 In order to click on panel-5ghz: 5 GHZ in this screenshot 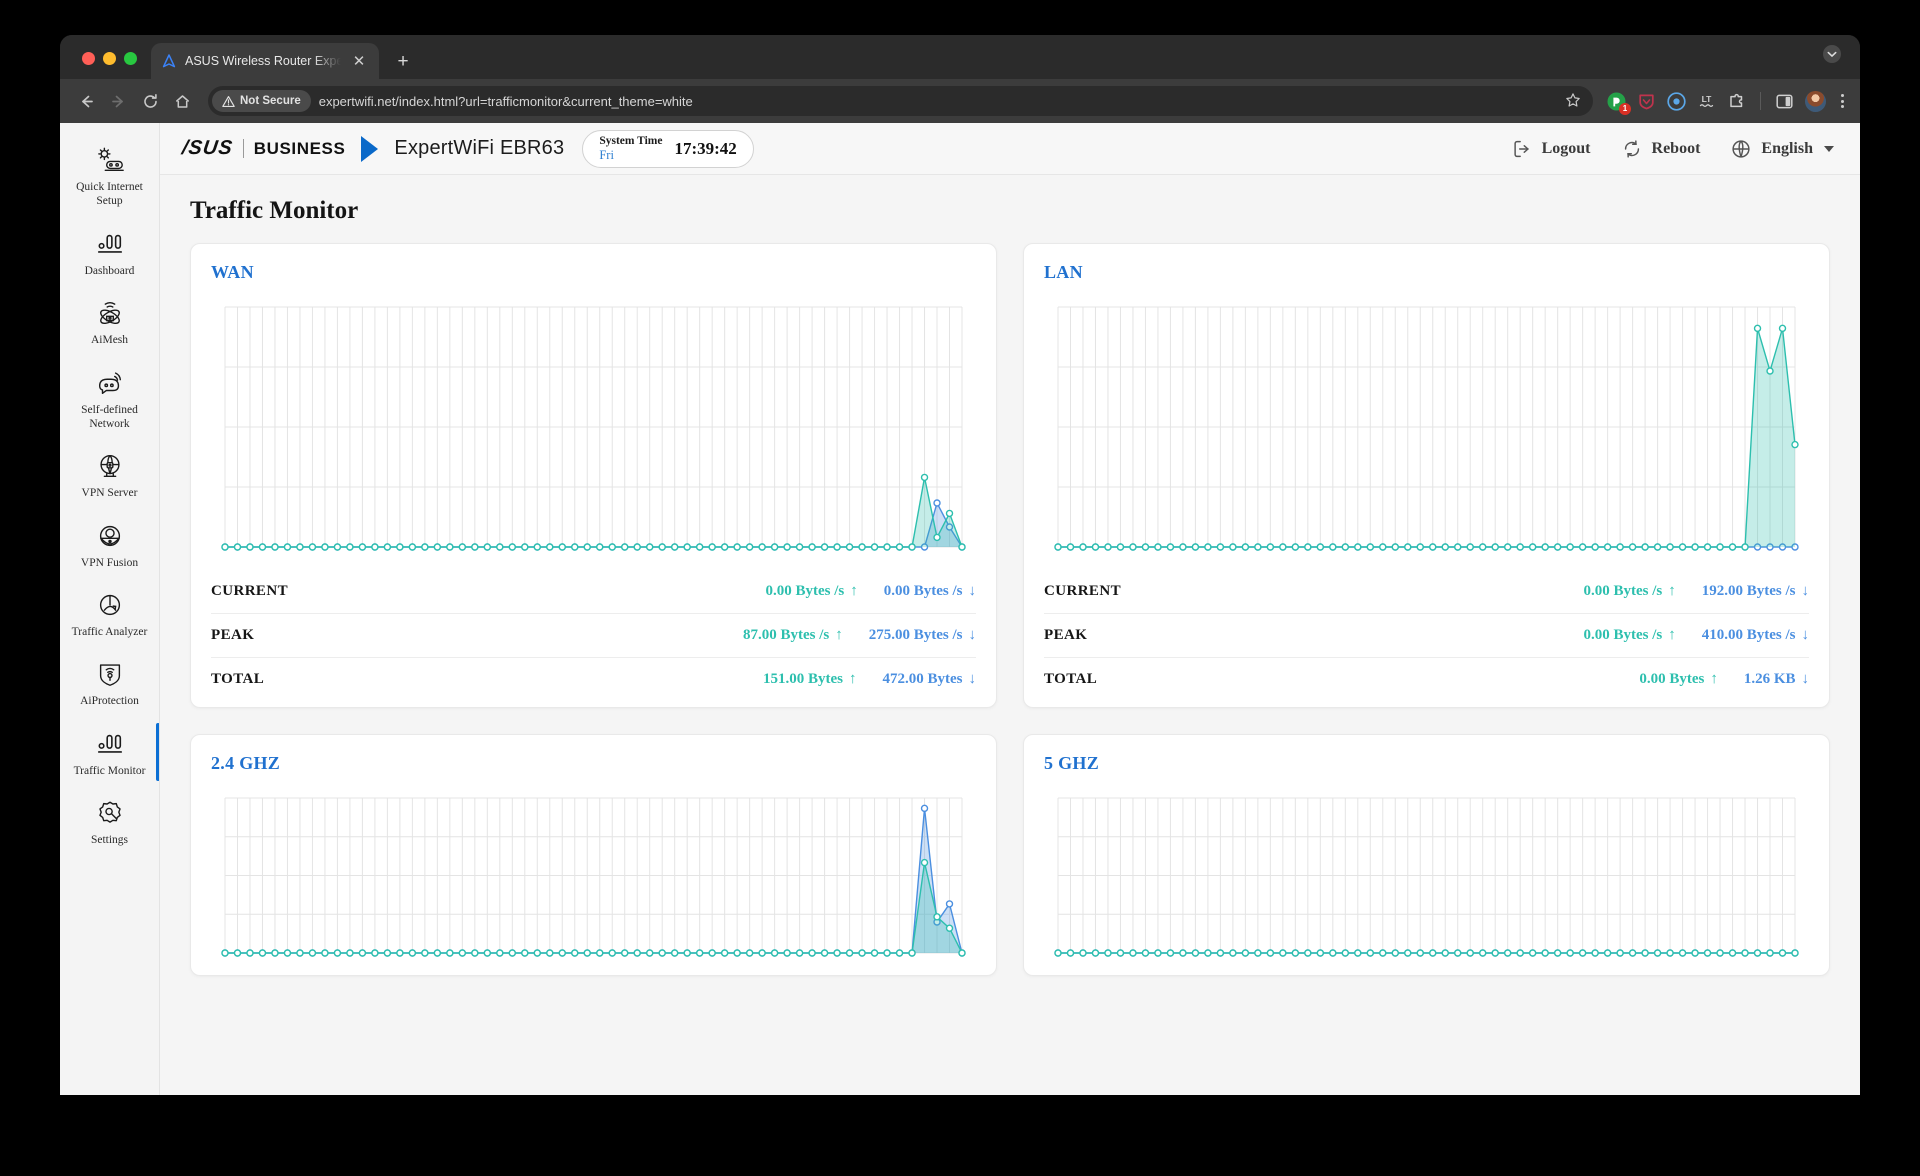, I will do `click(1426, 855)`.